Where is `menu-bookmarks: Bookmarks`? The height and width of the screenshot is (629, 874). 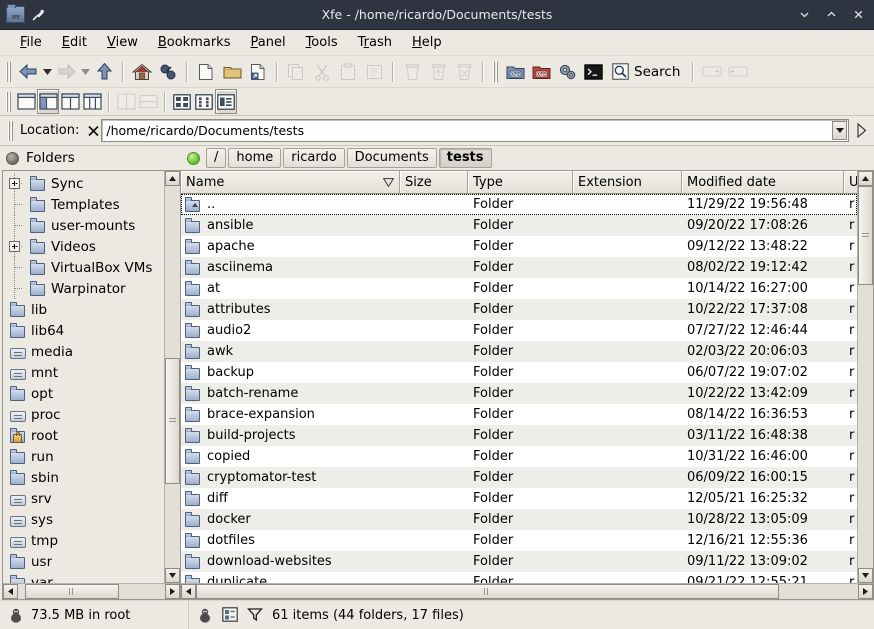
menu-bookmarks: Bookmarks is located at coordinates (194, 42).